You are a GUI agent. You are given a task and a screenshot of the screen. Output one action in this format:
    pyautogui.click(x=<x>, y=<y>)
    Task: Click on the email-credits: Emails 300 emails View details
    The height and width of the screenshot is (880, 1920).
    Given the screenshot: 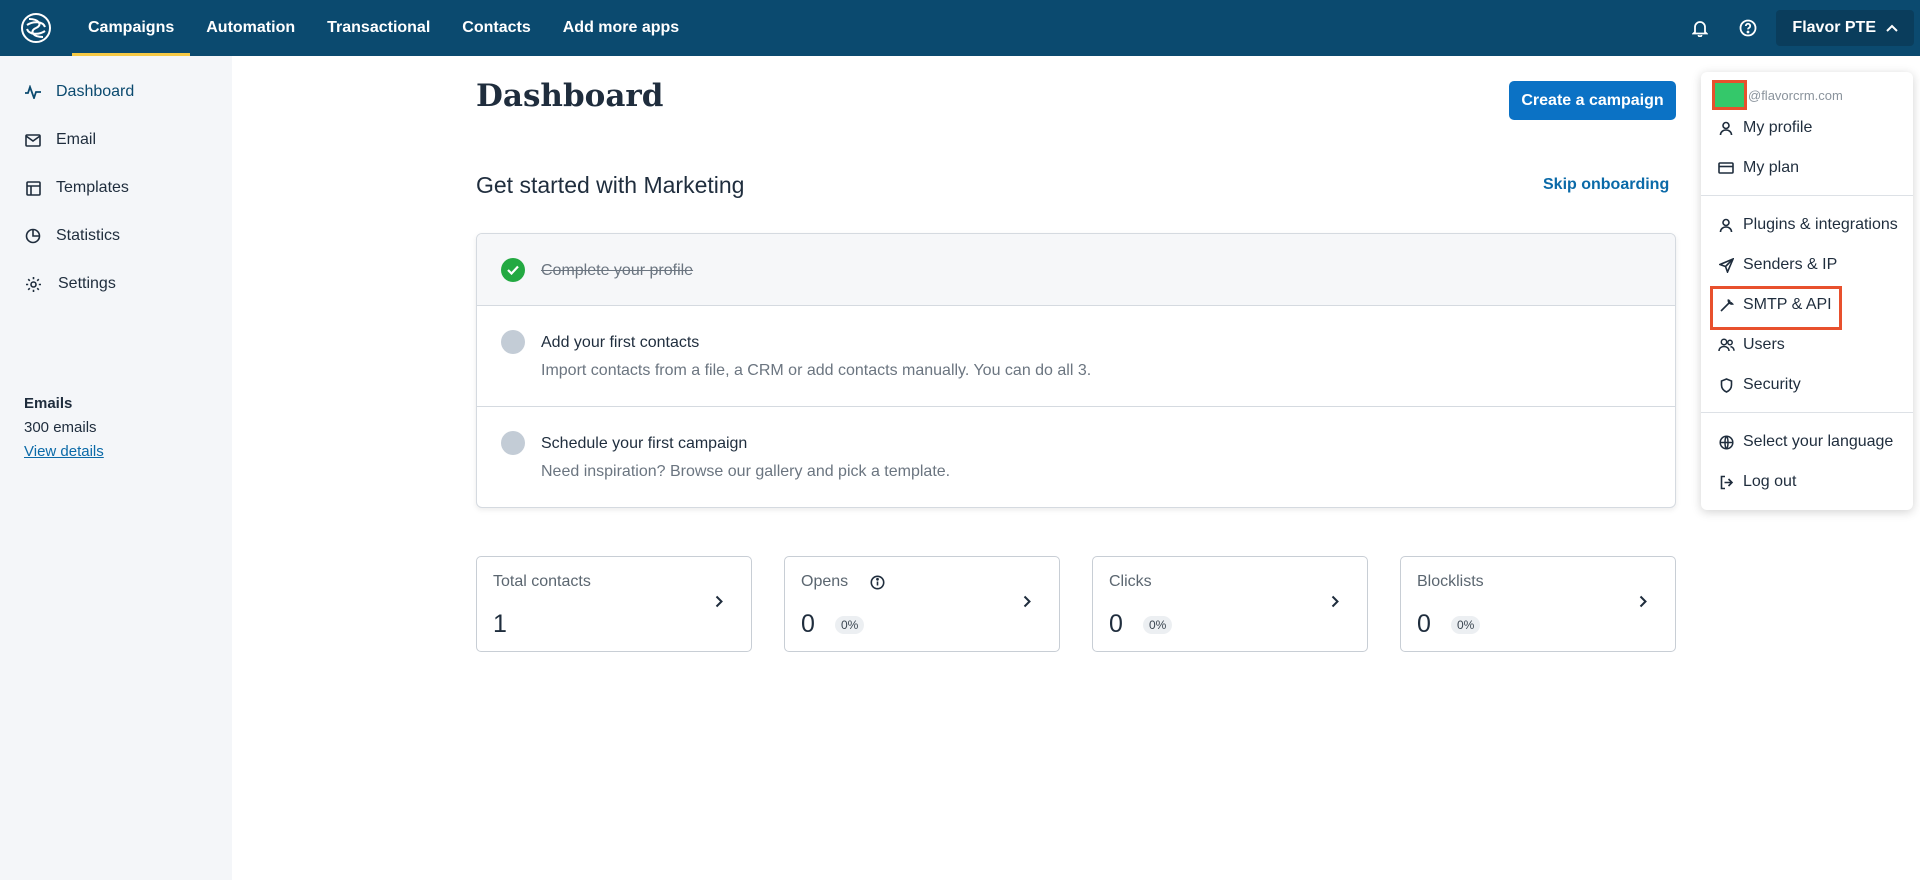 What is the action you would take?
    pyautogui.click(x=64, y=428)
    